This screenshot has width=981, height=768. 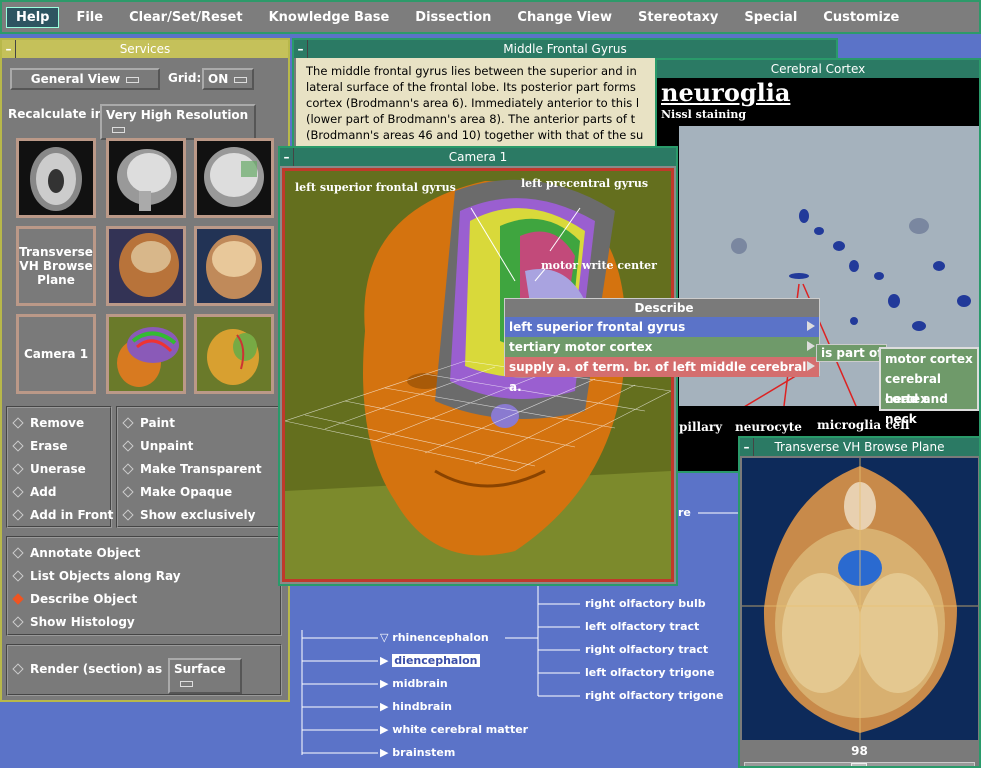 I want to click on thumb-camera-head, so click(x=234, y=354).